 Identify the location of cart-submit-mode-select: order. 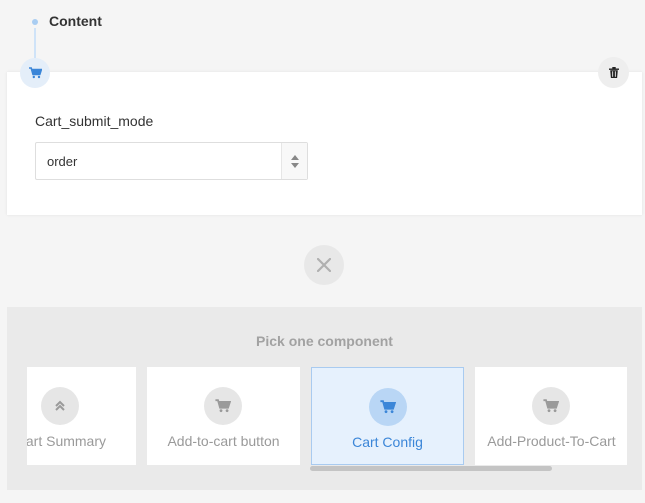
(171, 161).